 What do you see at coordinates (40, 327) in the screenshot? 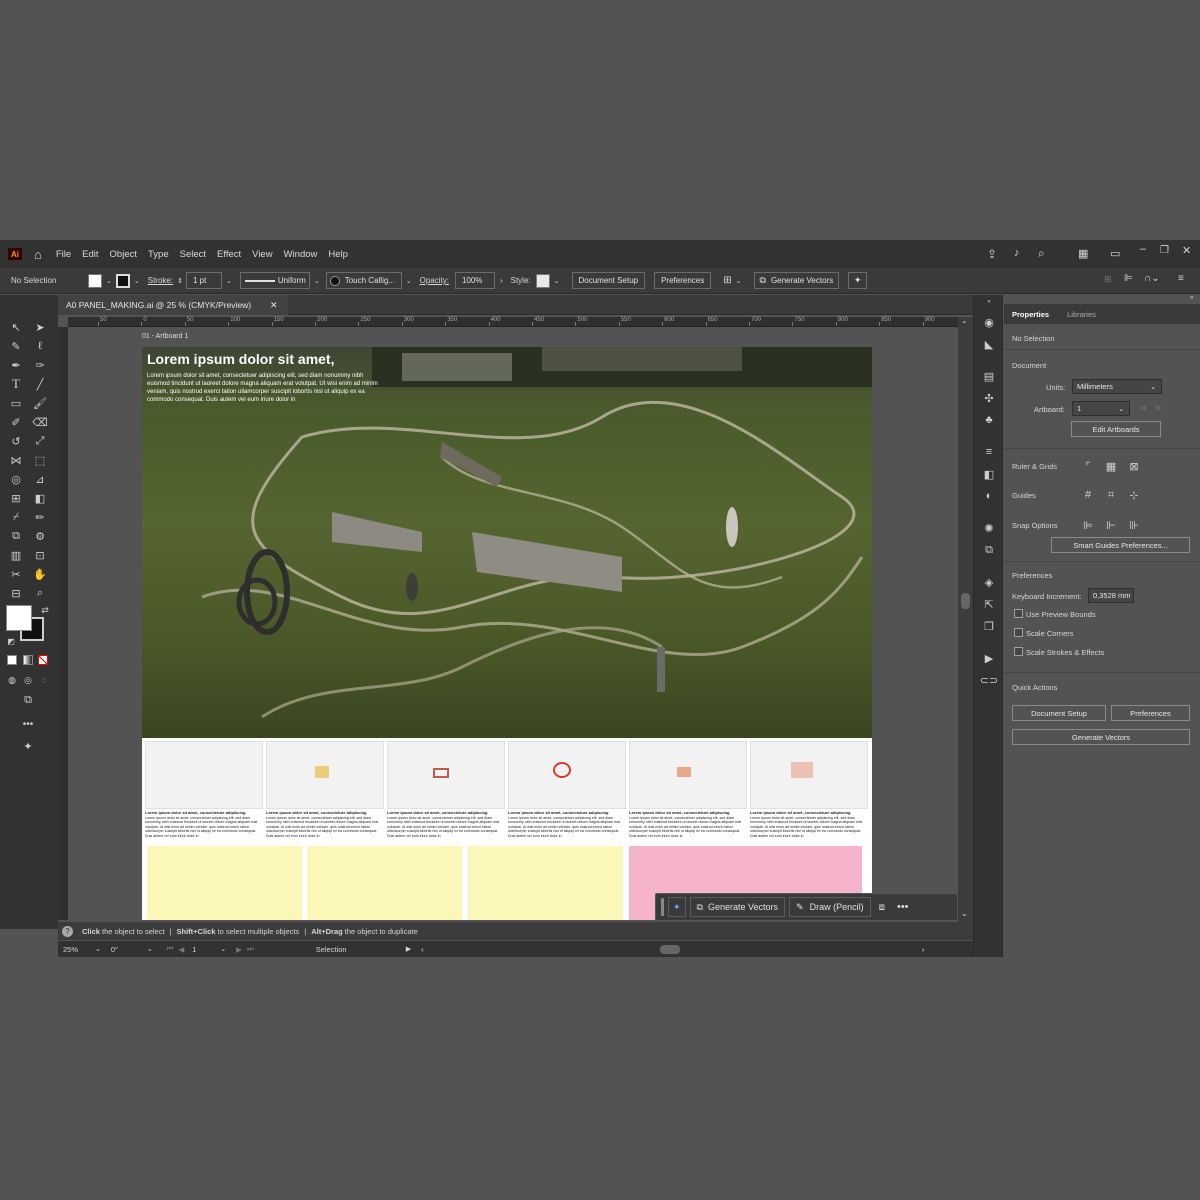
I see `direct-selection-tool-icon: ➤` at bounding box center [40, 327].